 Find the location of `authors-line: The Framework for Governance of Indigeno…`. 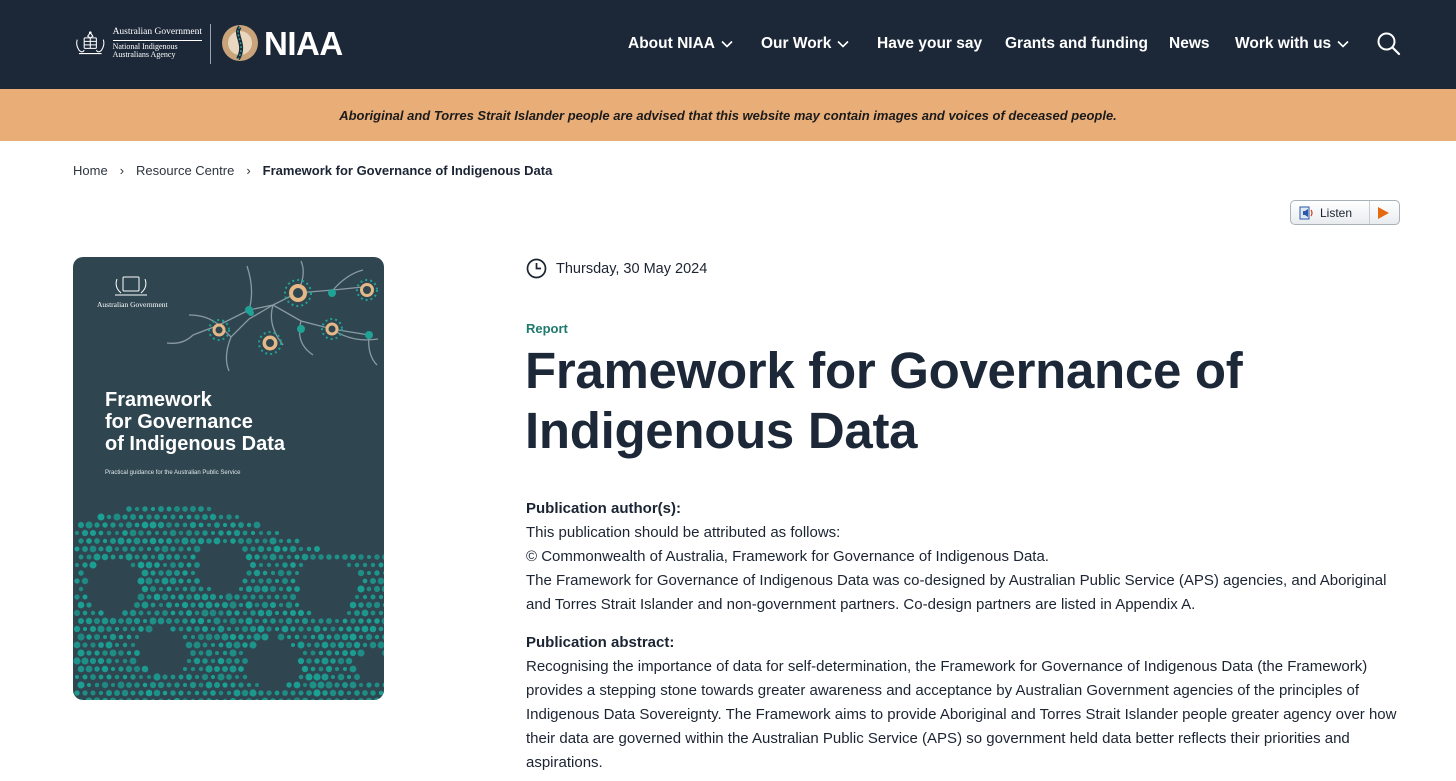

authors-line: The Framework for Governance of Indigeno… is located at coordinates (956, 592).